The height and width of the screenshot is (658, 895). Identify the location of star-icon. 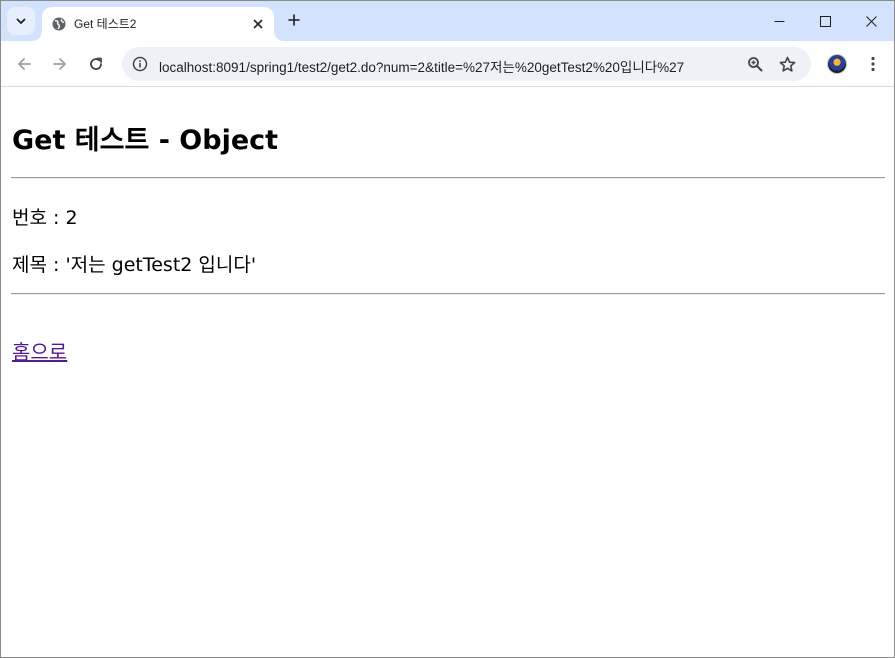
(787, 64).